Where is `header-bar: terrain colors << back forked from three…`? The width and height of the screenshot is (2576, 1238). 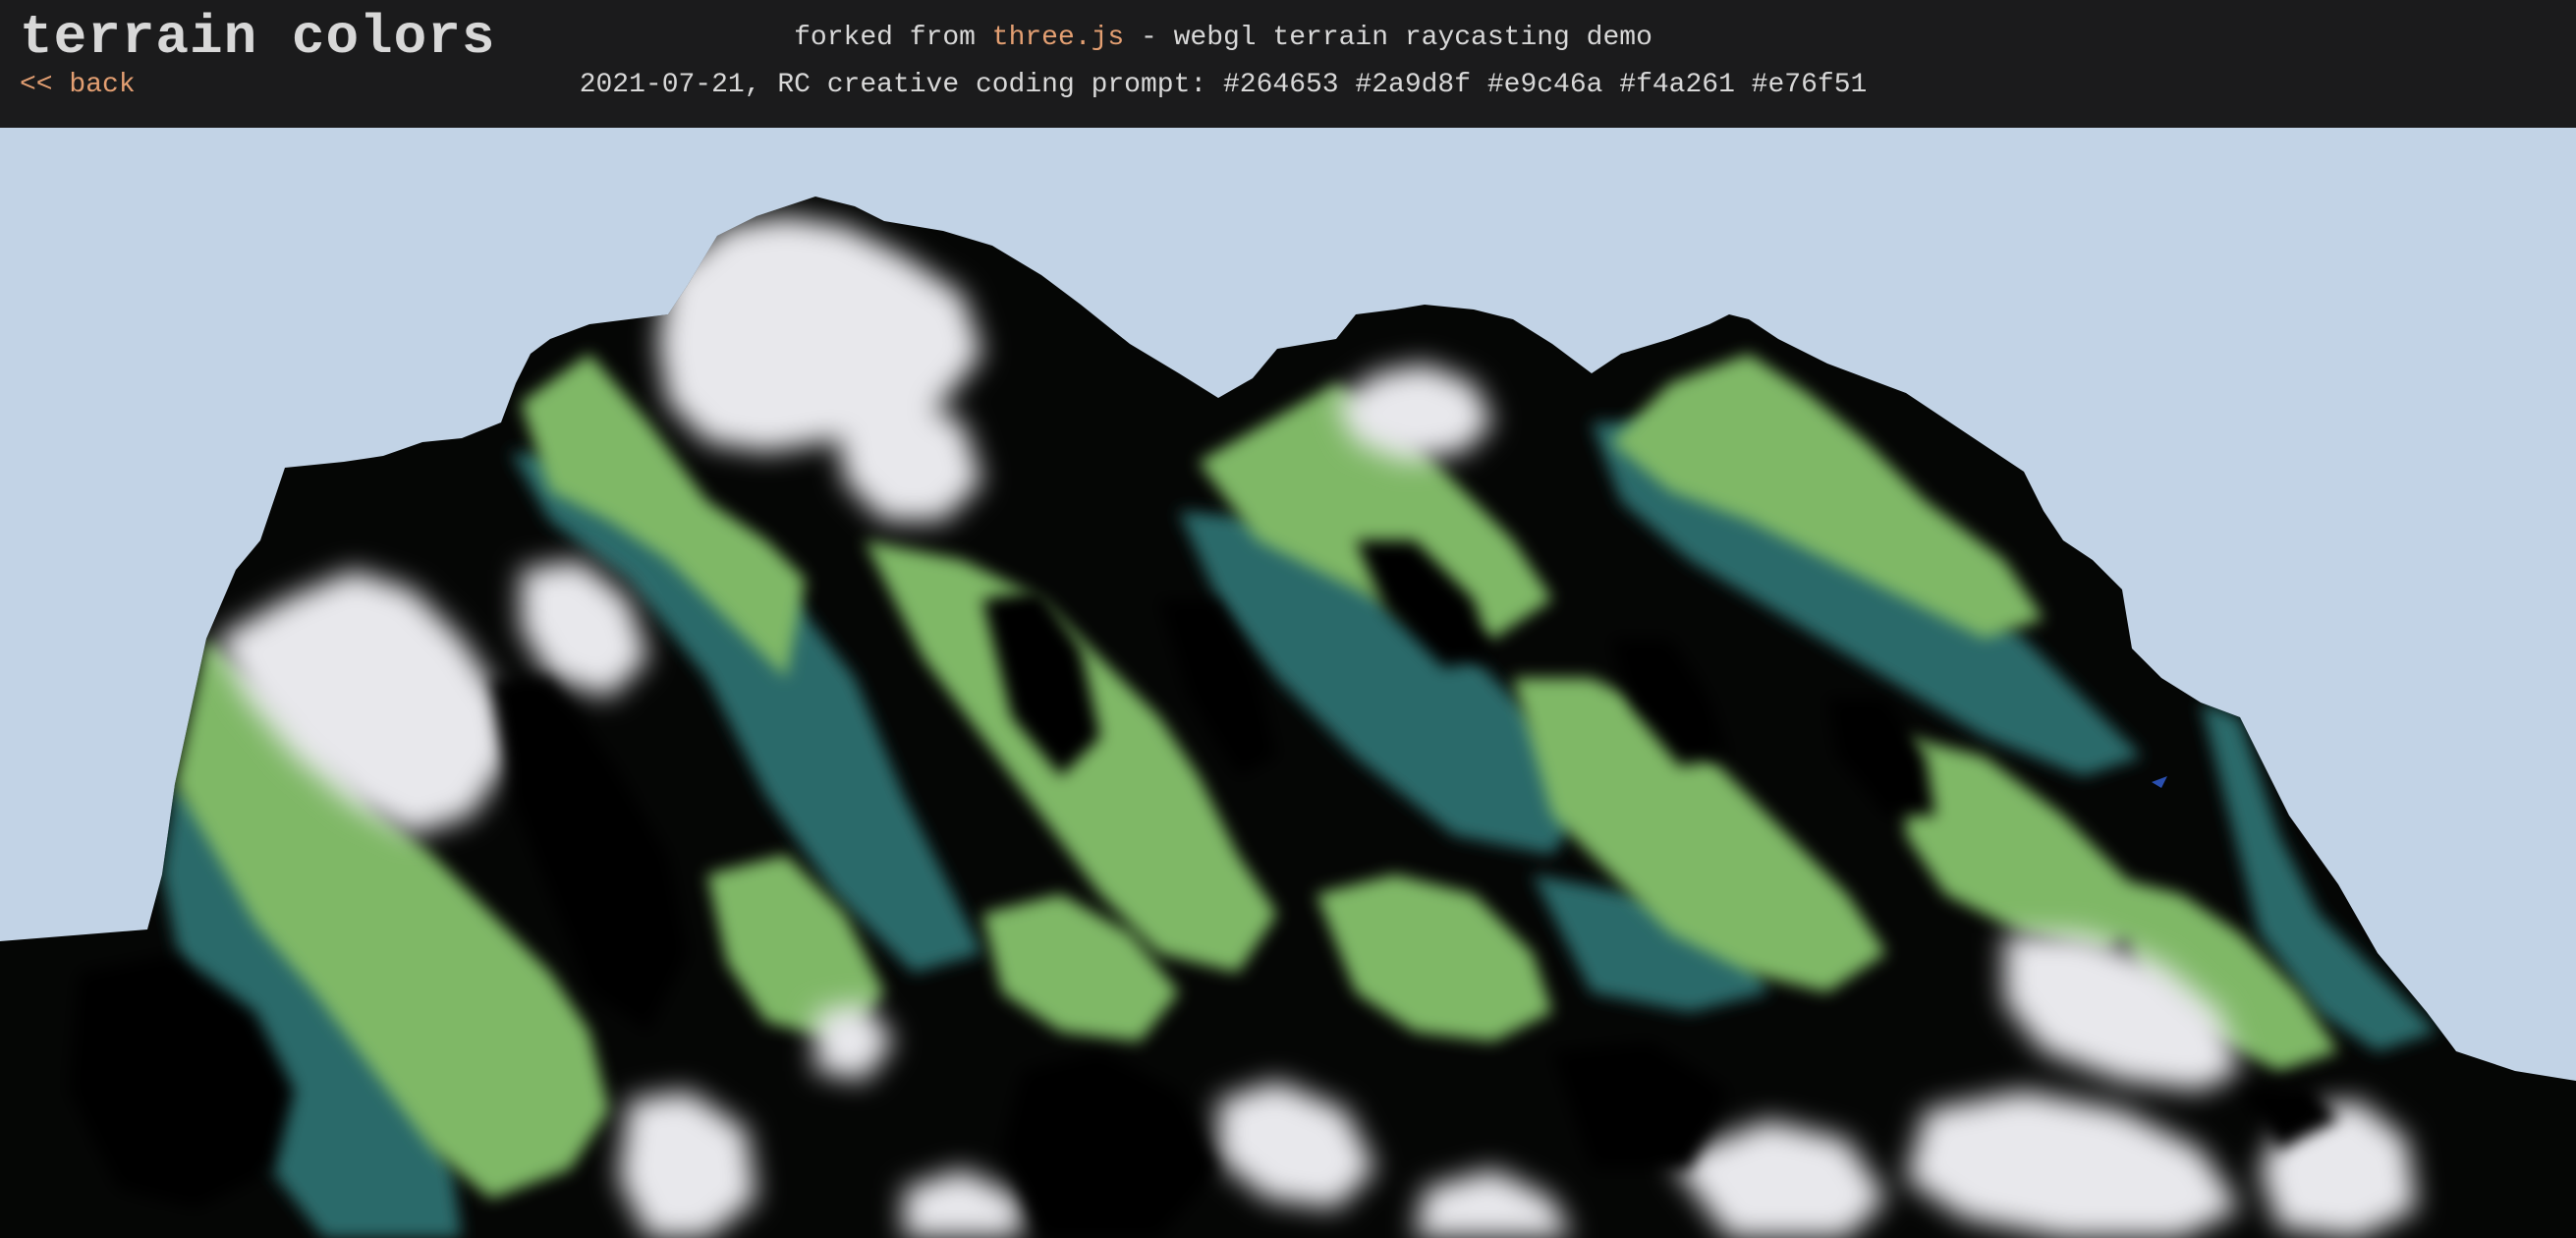 header-bar: terrain colors << back forked from three… is located at coordinates (1288, 64).